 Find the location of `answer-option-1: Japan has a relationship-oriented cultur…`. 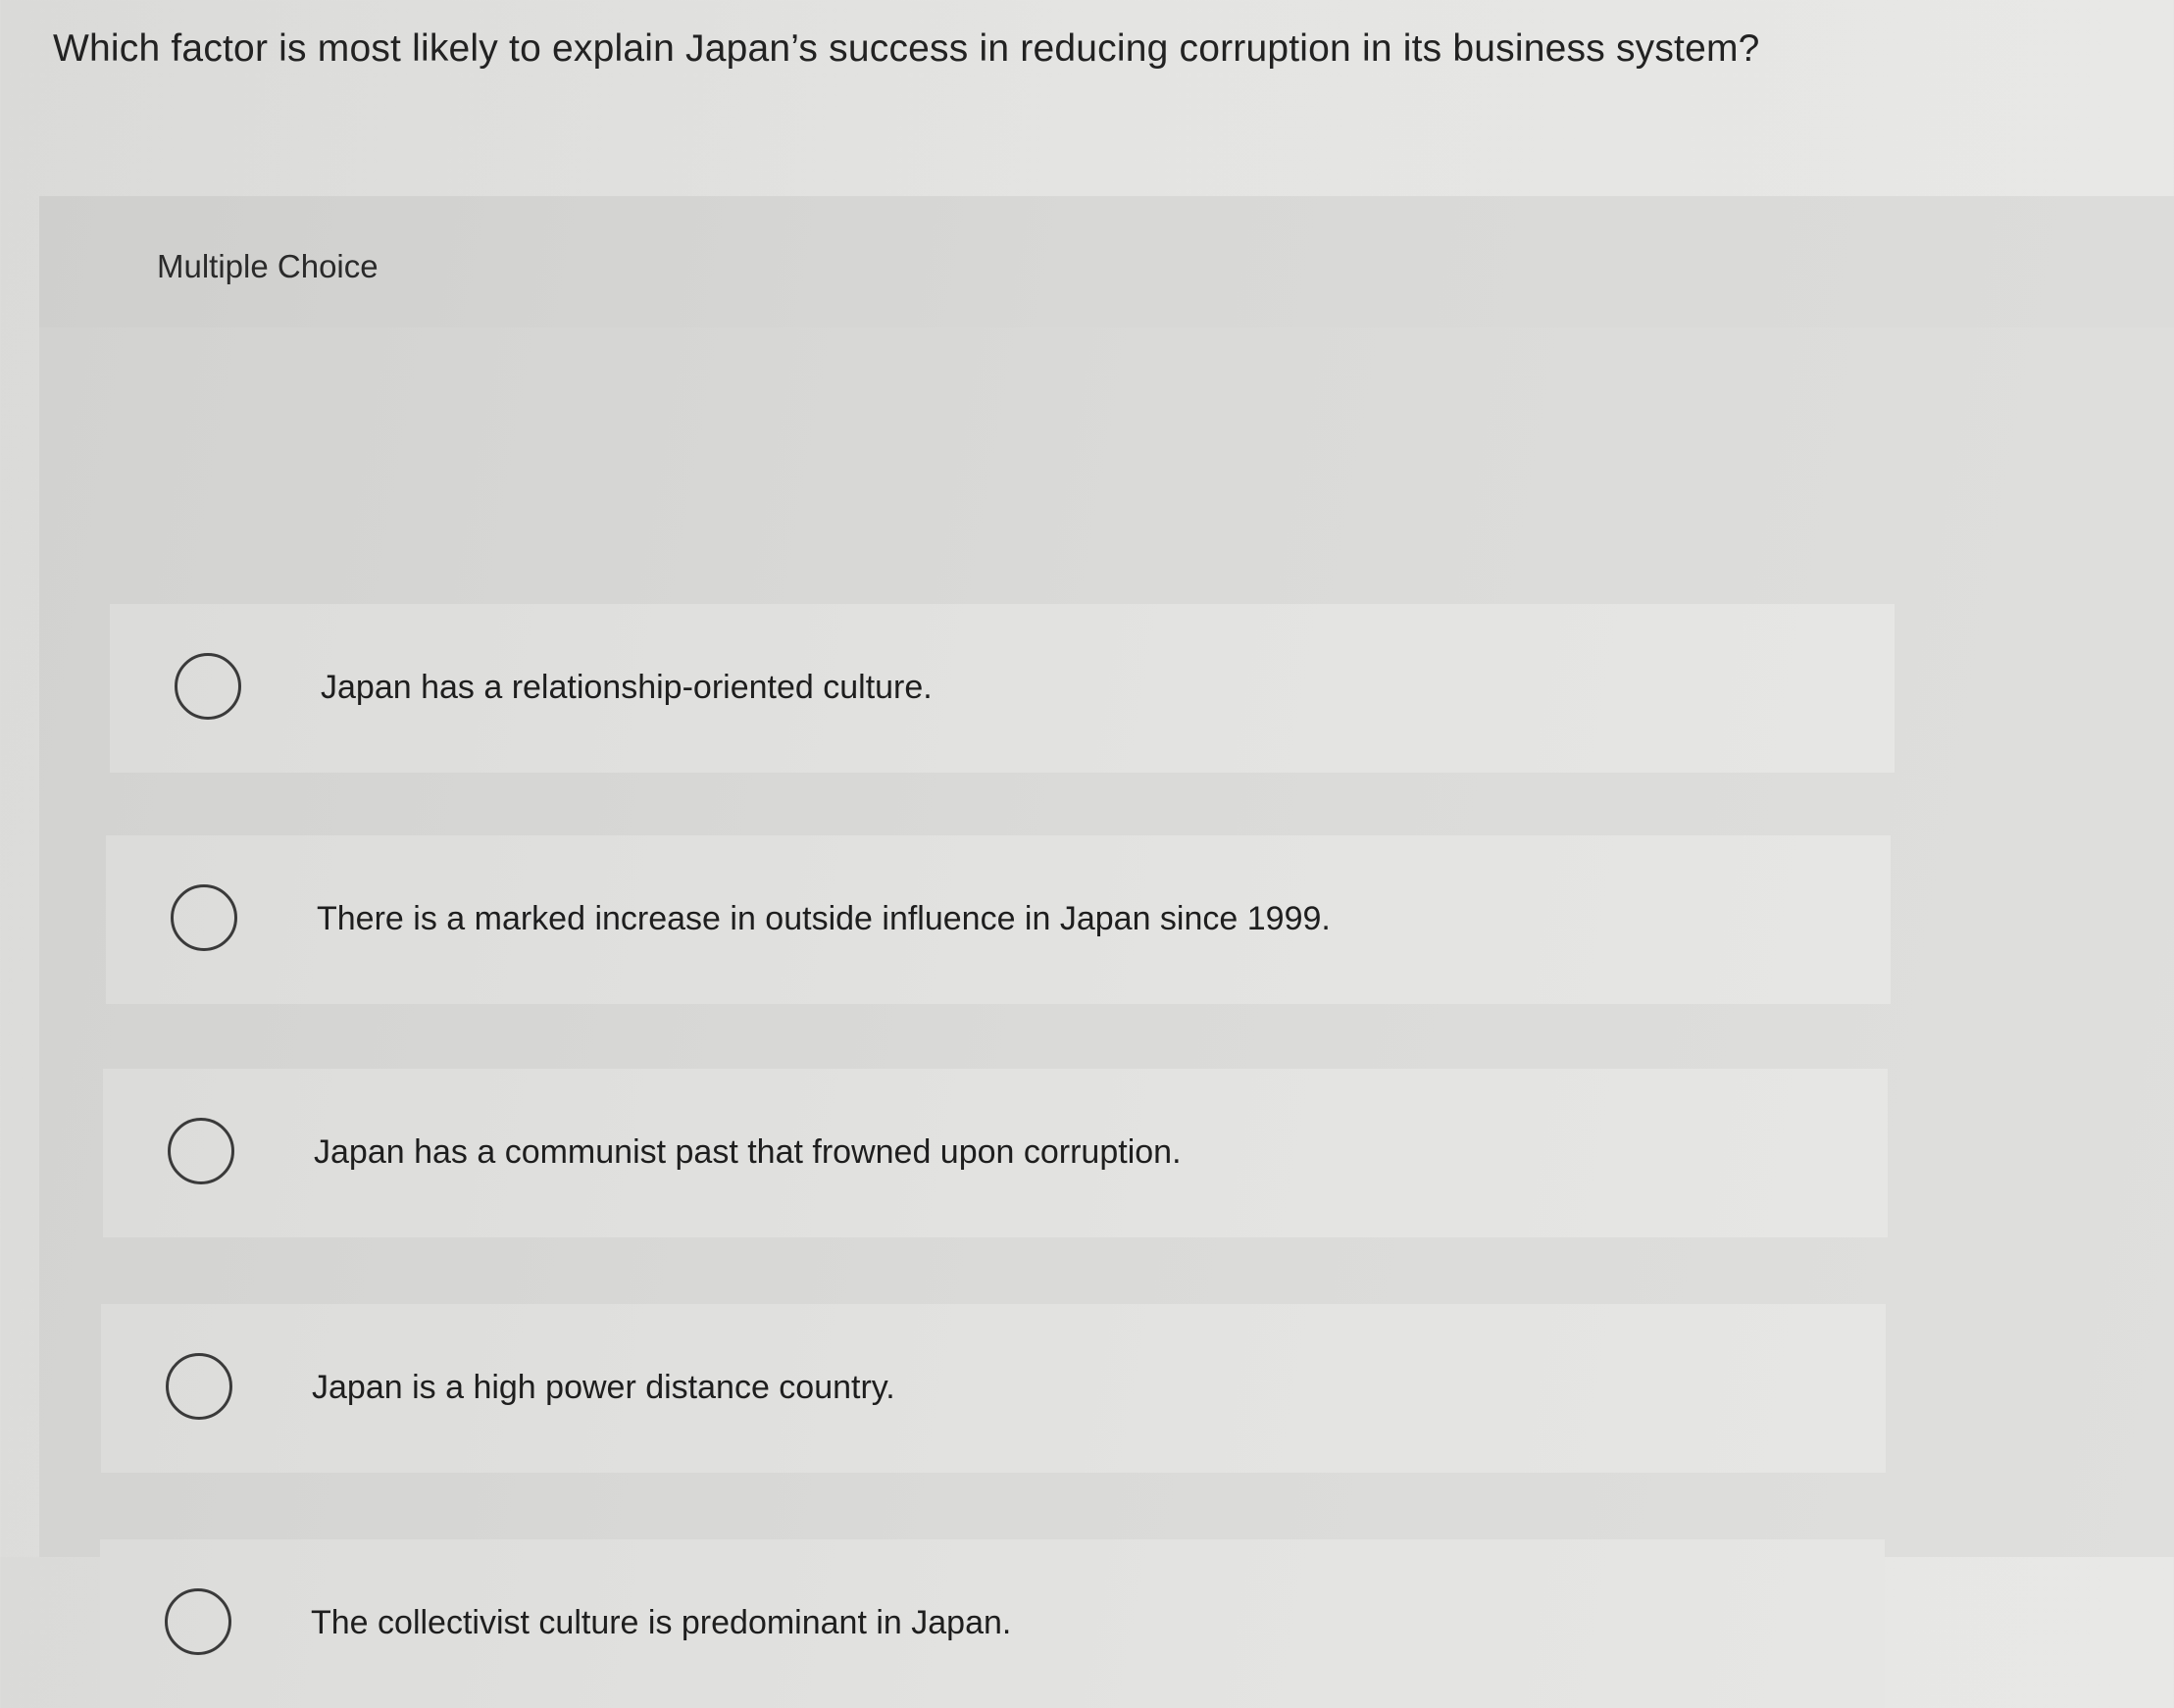

answer-option-1: Japan has a relationship-oriented cultur… is located at coordinates (1002, 688).